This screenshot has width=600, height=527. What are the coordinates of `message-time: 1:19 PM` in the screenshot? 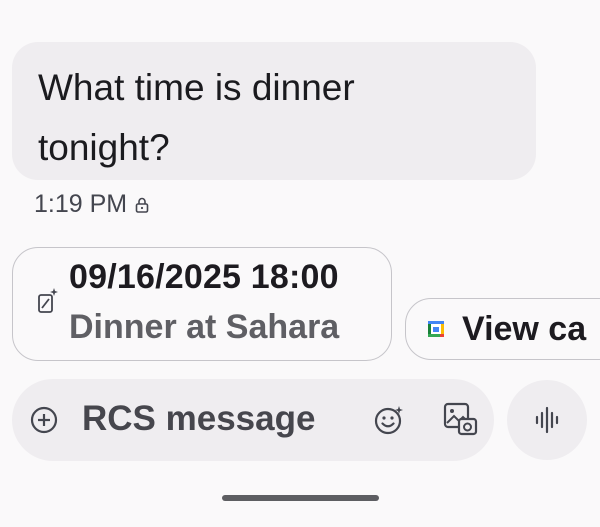 It's located at (81, 204).